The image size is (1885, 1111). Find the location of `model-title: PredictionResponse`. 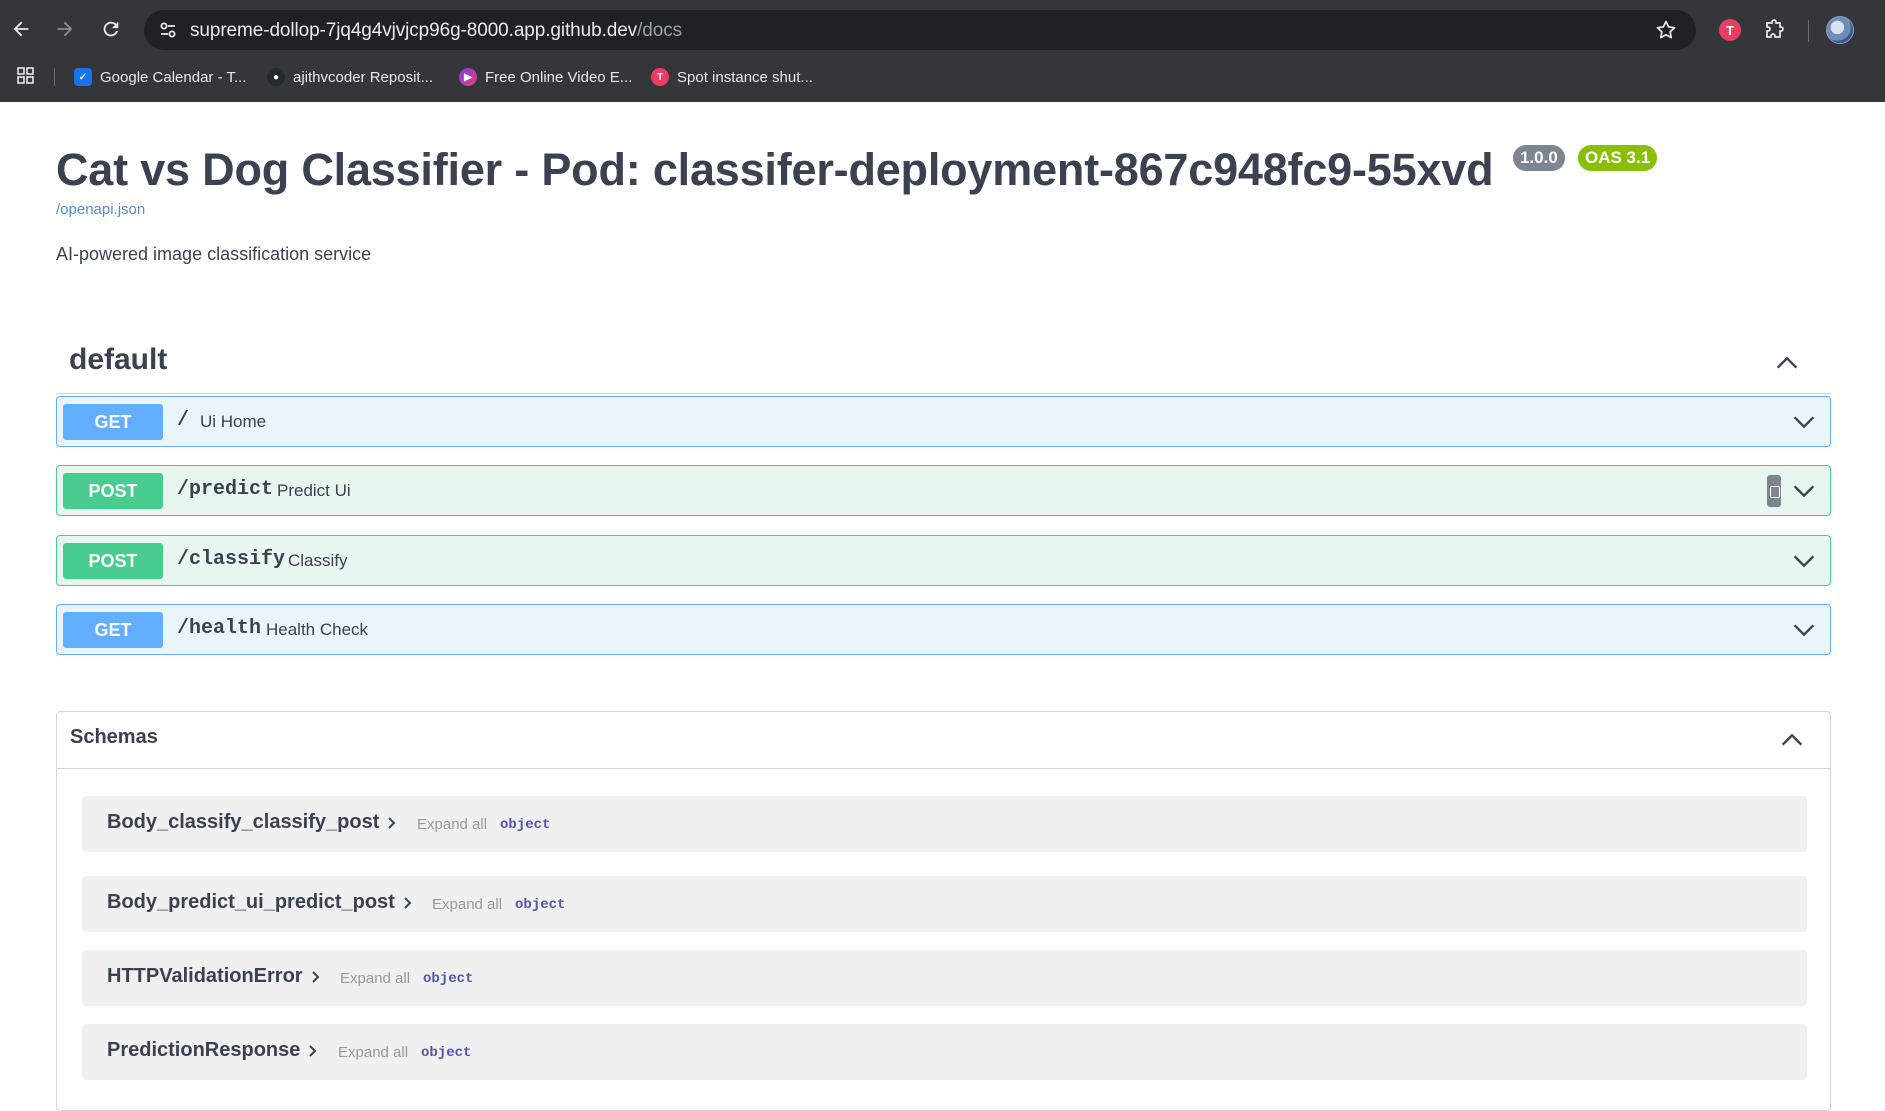

model-title: PredictionResponse is located at coordinates (204, 1050).